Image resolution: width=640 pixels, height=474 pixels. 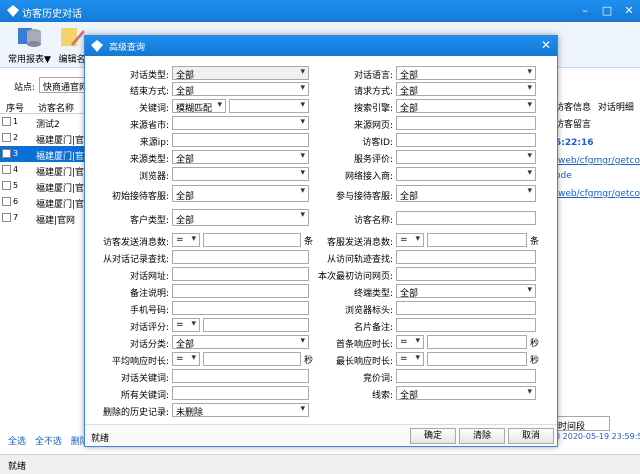 I want to click on ok-button: 确定, so click(x=433, y=436).